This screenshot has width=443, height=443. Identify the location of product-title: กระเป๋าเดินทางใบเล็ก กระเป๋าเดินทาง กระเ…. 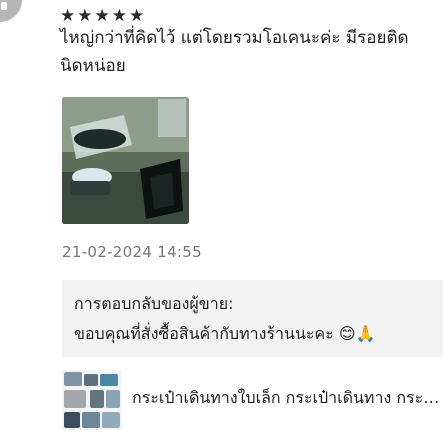
(287, 398).